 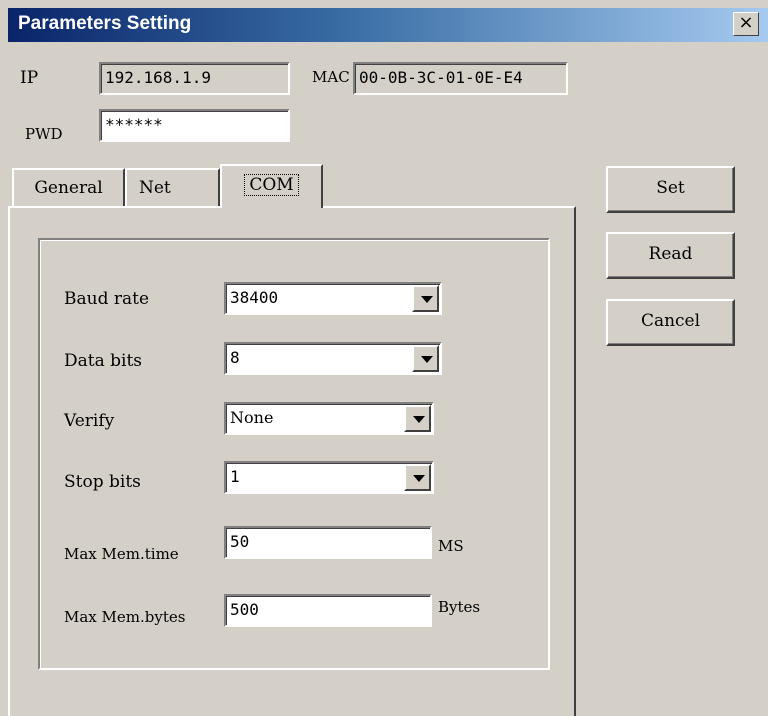 I want to click on max-mem-time-unit: MS, so click(x=451, y=546).